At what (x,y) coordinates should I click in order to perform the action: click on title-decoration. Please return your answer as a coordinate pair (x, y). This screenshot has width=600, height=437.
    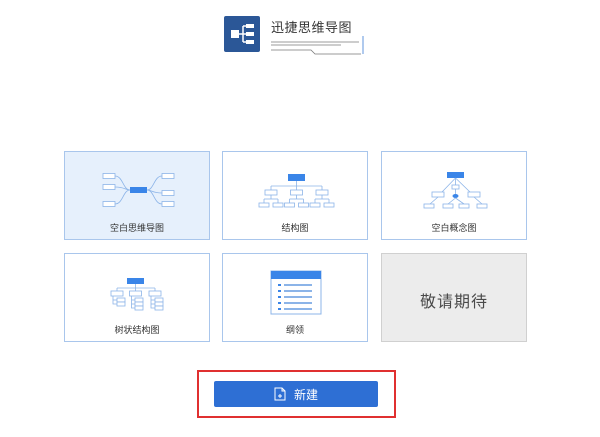
    Looking at the image, I should click on (317, 45).